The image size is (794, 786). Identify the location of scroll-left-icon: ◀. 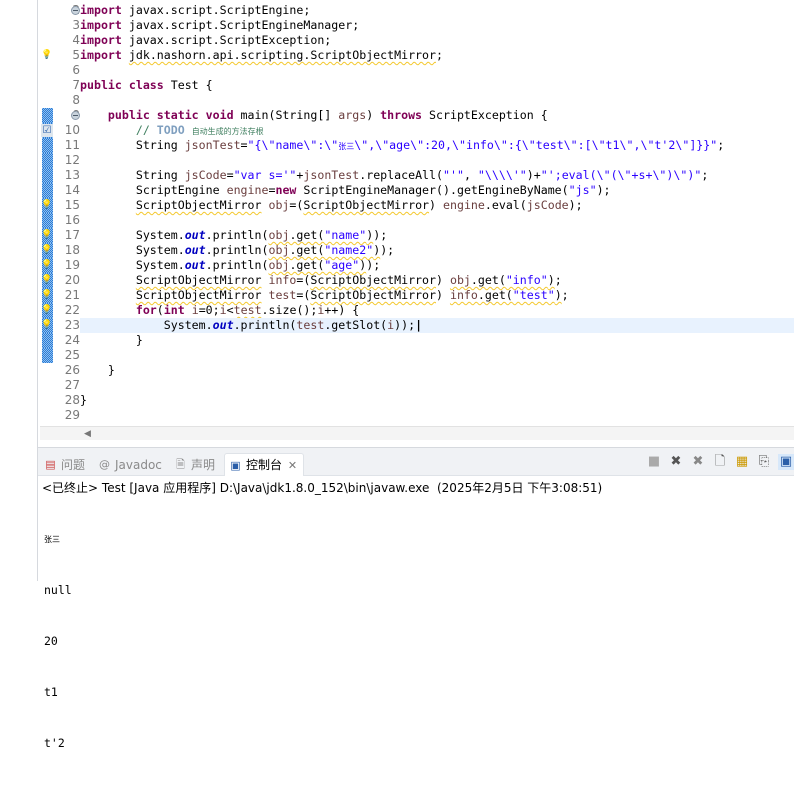
(87, 434).